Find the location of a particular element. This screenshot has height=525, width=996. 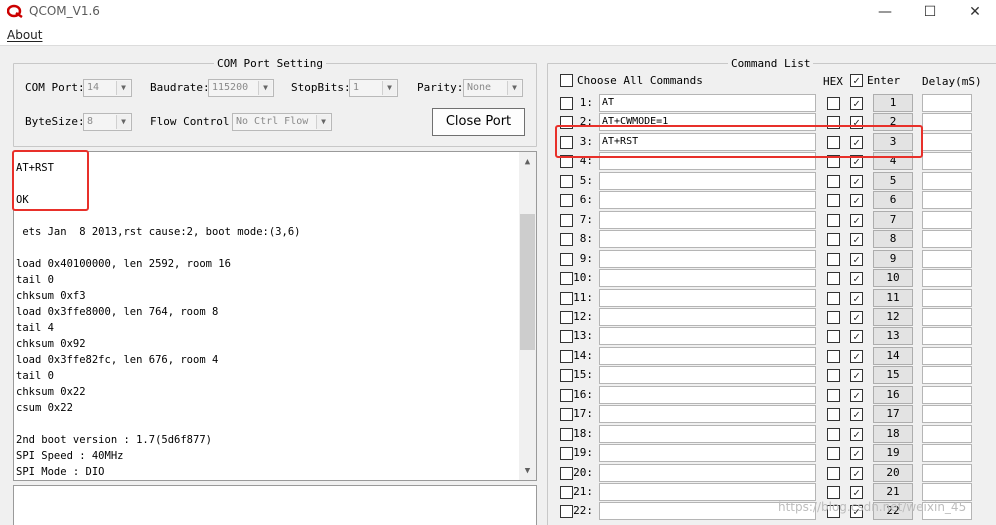

menu-about: About is located at coordinates (24, 35).